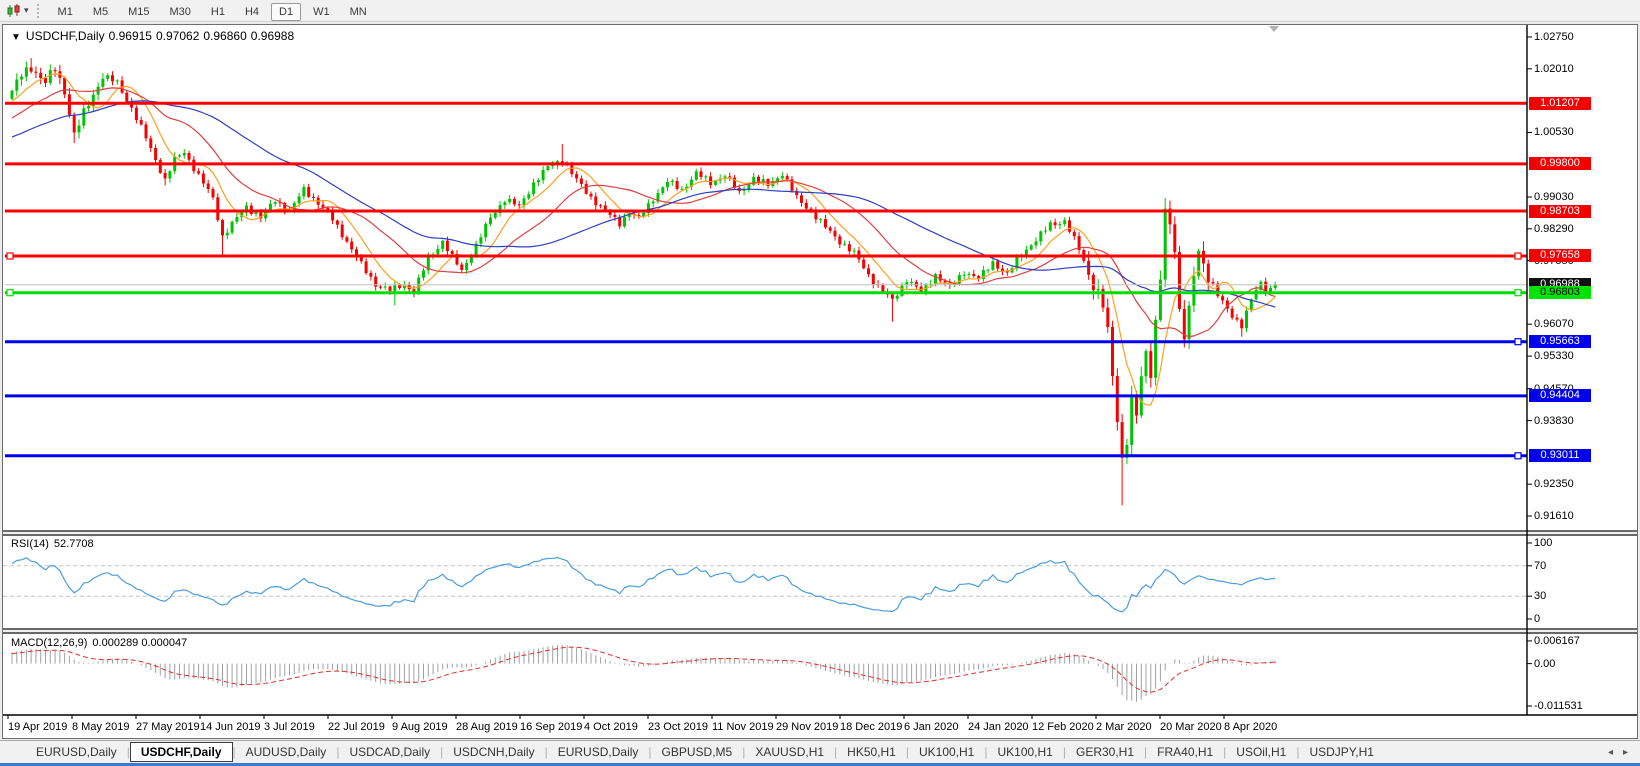 This screenshot has width=1640, height=766. Describe the element at coordinates (1124, 727) in the screenshot. I see `date-label: 2 Mar 2020` at that location.